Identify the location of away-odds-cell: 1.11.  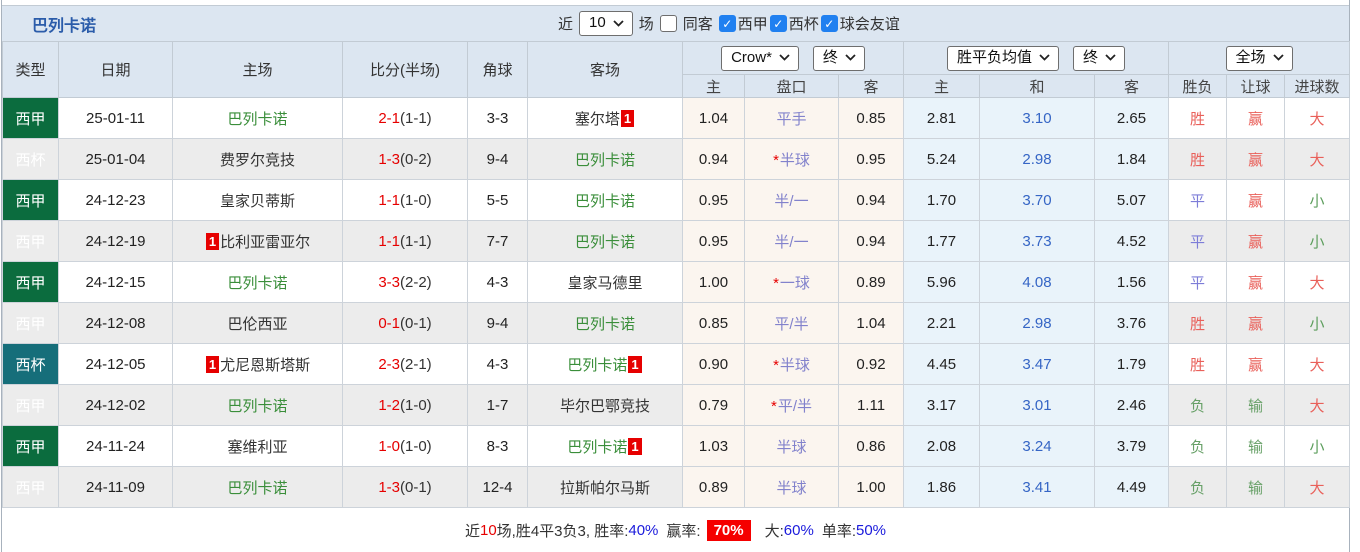
(871, 405).